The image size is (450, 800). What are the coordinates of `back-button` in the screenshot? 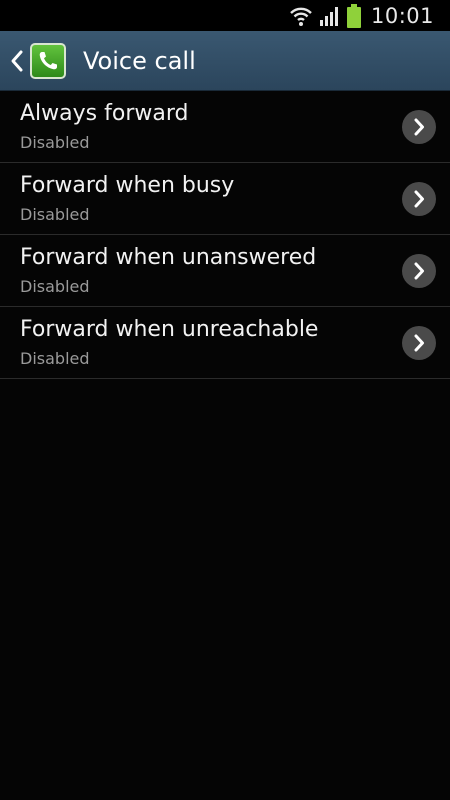 It's located at (35, 60).